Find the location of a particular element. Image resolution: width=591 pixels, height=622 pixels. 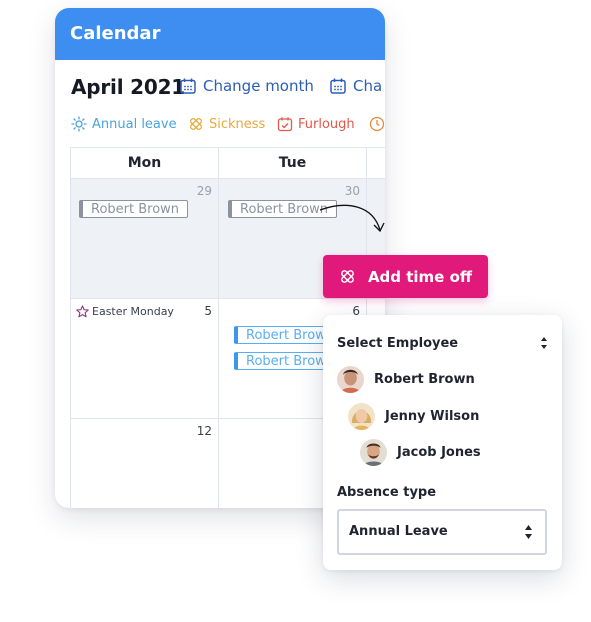

add-time-off-button: Add time off is located at coordinates (405, 276).